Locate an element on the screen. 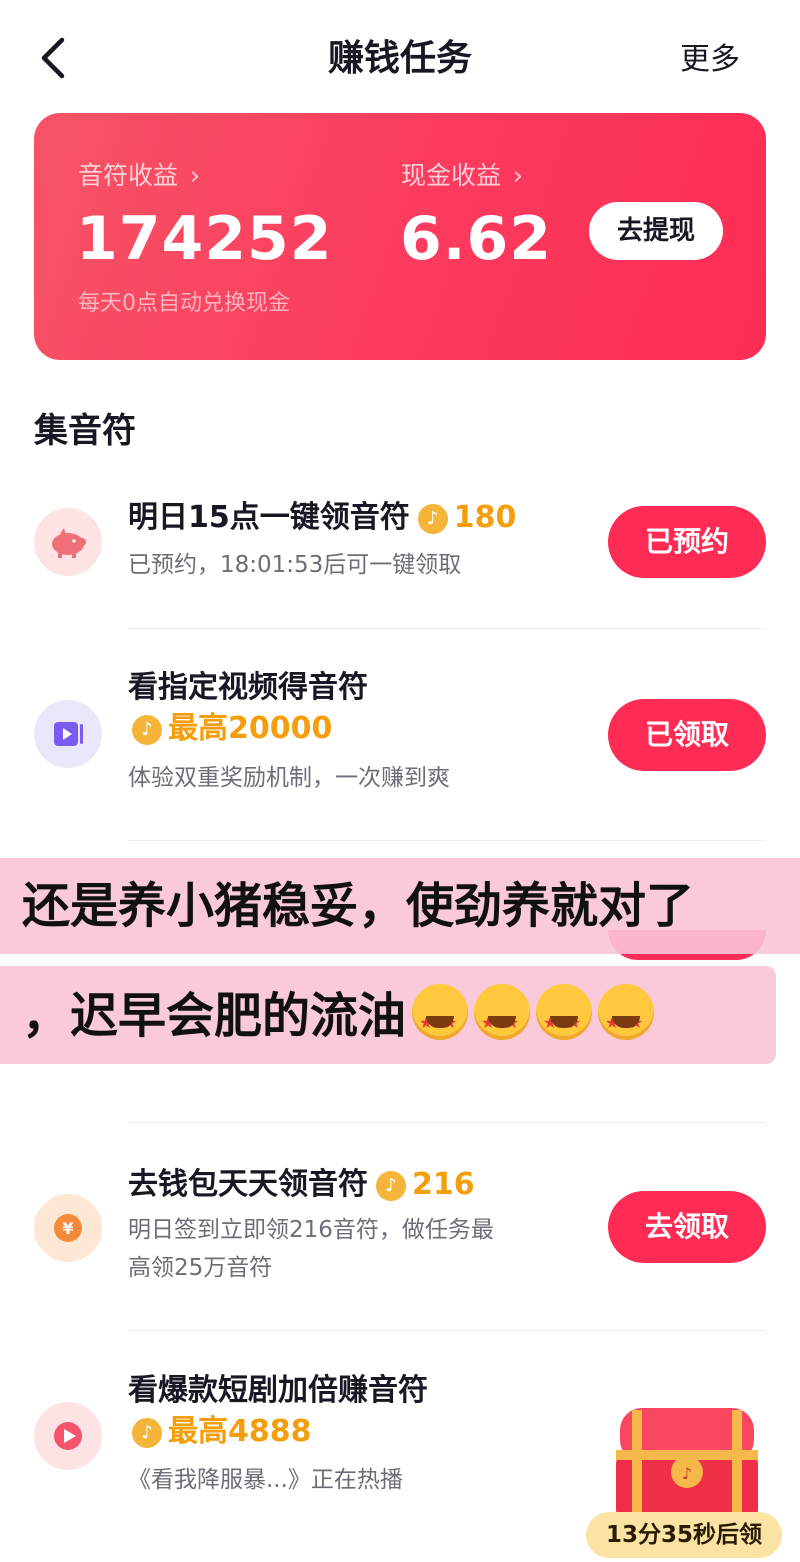 The image size is (800, 1562). task-title-text: 明日15点一键领音符 is located at coordinates (269, 517).